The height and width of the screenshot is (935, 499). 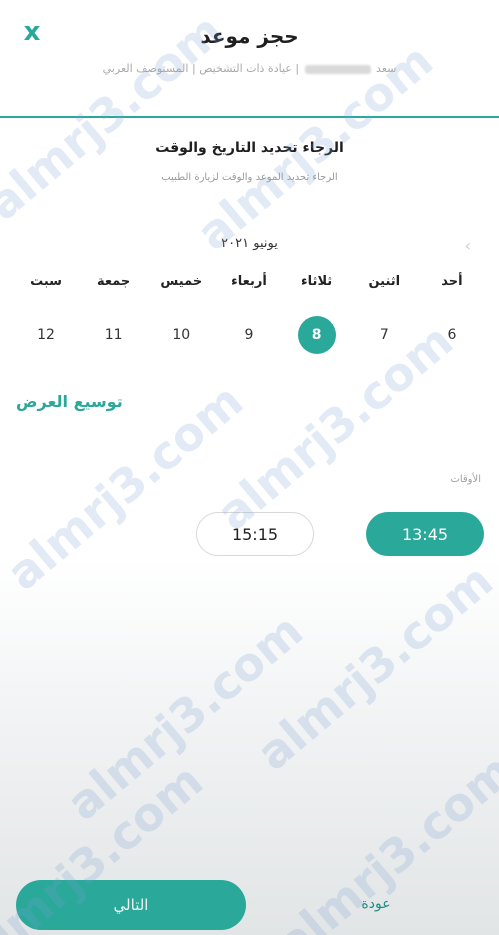 What do you see at coordinates (181, 314) in the screenshot?
I see `day-thursday: خميس 10` at bounding box center [181, 314].